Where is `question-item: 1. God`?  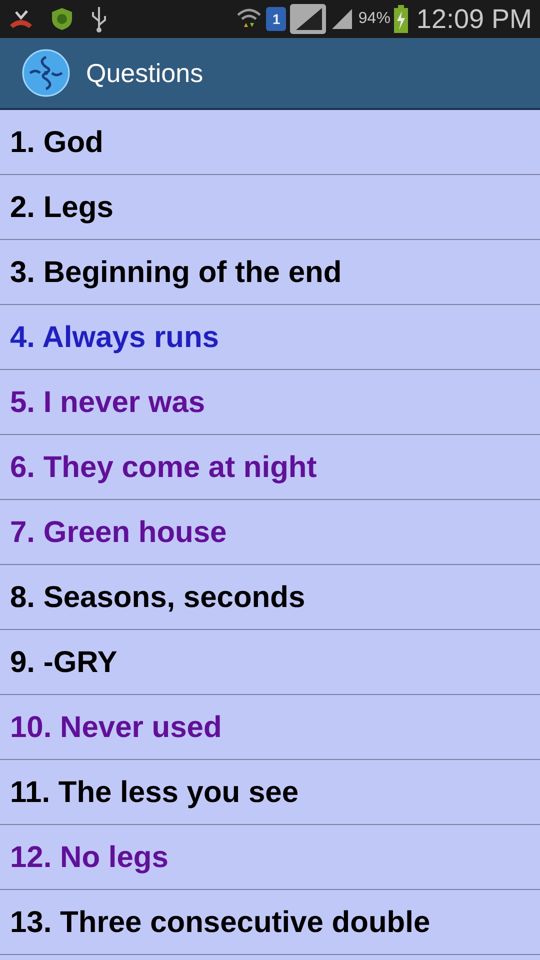
question-item: 1. God is located at coordinates (57, 142).